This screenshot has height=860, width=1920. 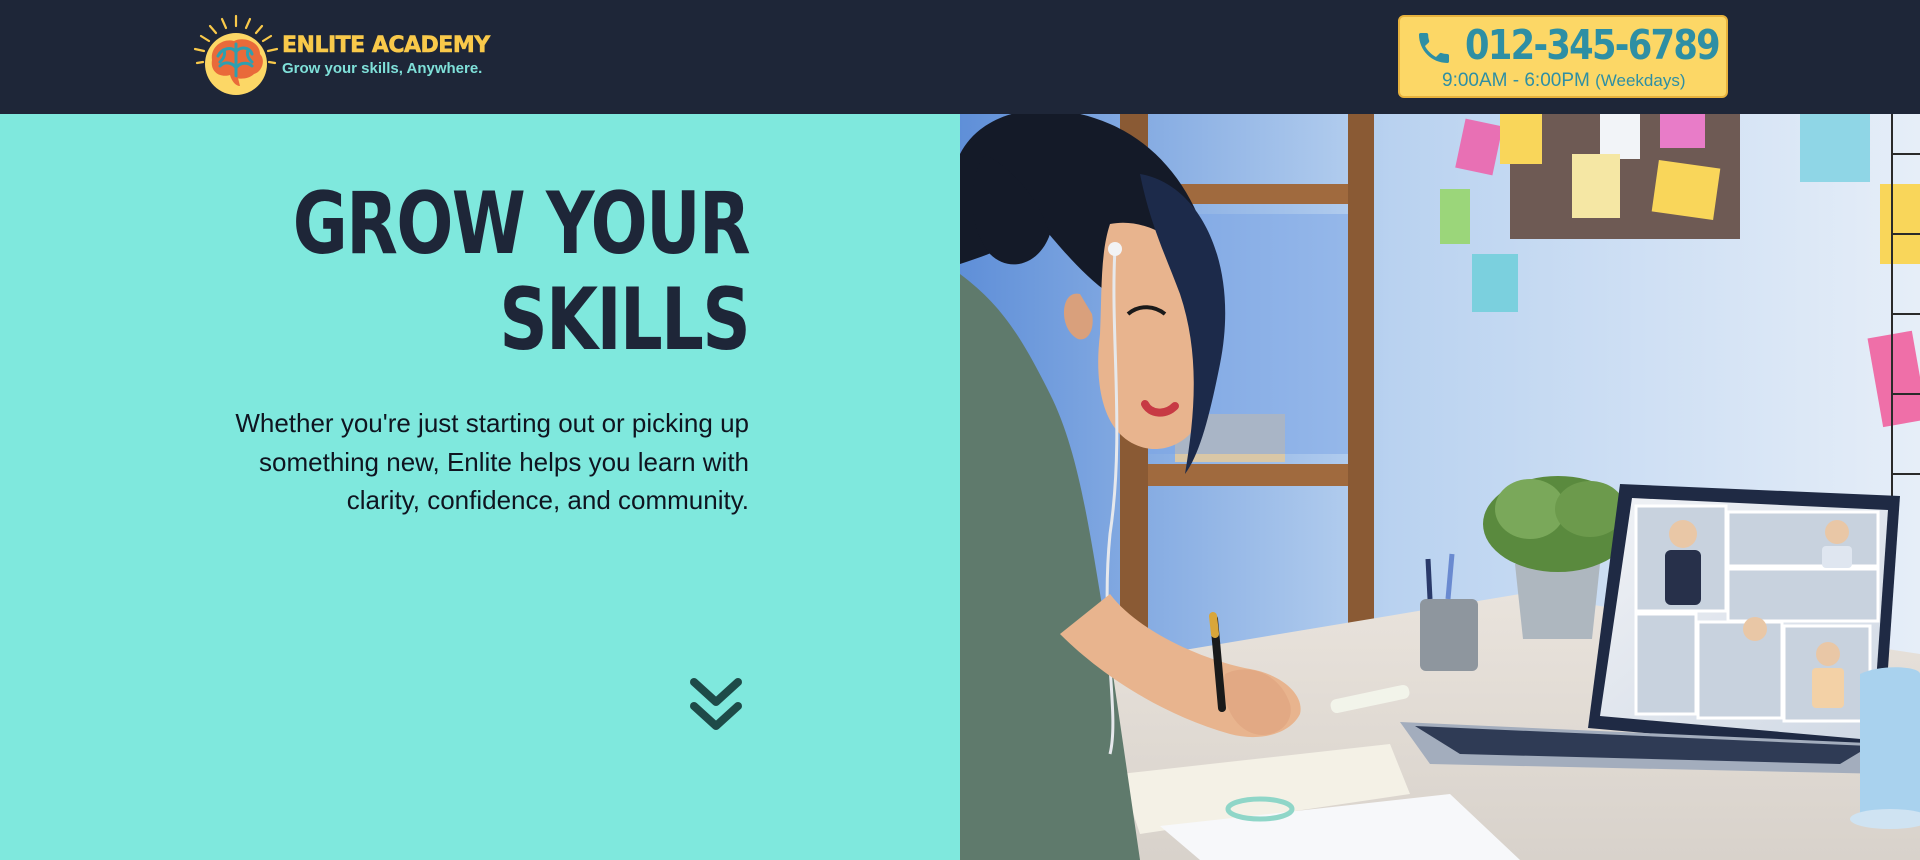 What do you see at coordinates (1593, 45) in the screenshot?
I see `phone-number: 012-345-6789` at bounding box center [1593, 45].